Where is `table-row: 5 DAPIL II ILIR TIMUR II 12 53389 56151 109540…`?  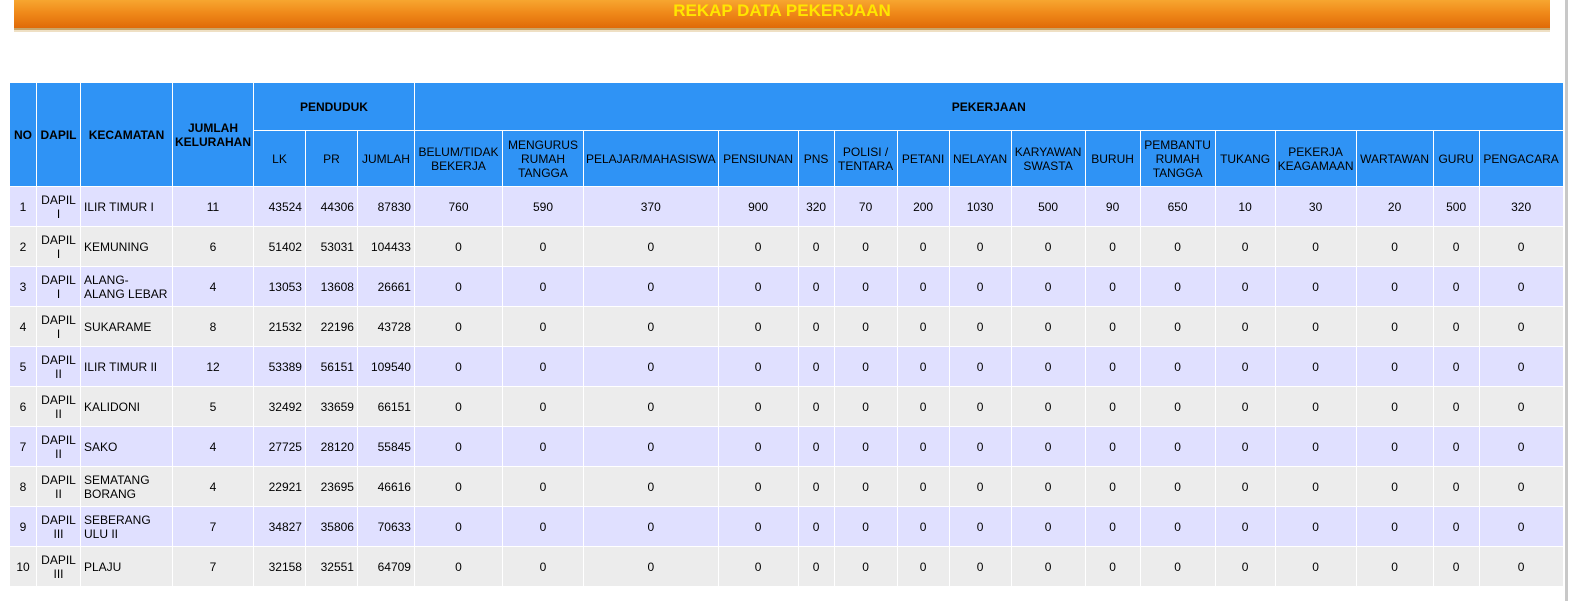 table-row: 5 DAPIL II ILIR TIMUR II 12 53389 56151 109540… is located at coordinates (786, 366).